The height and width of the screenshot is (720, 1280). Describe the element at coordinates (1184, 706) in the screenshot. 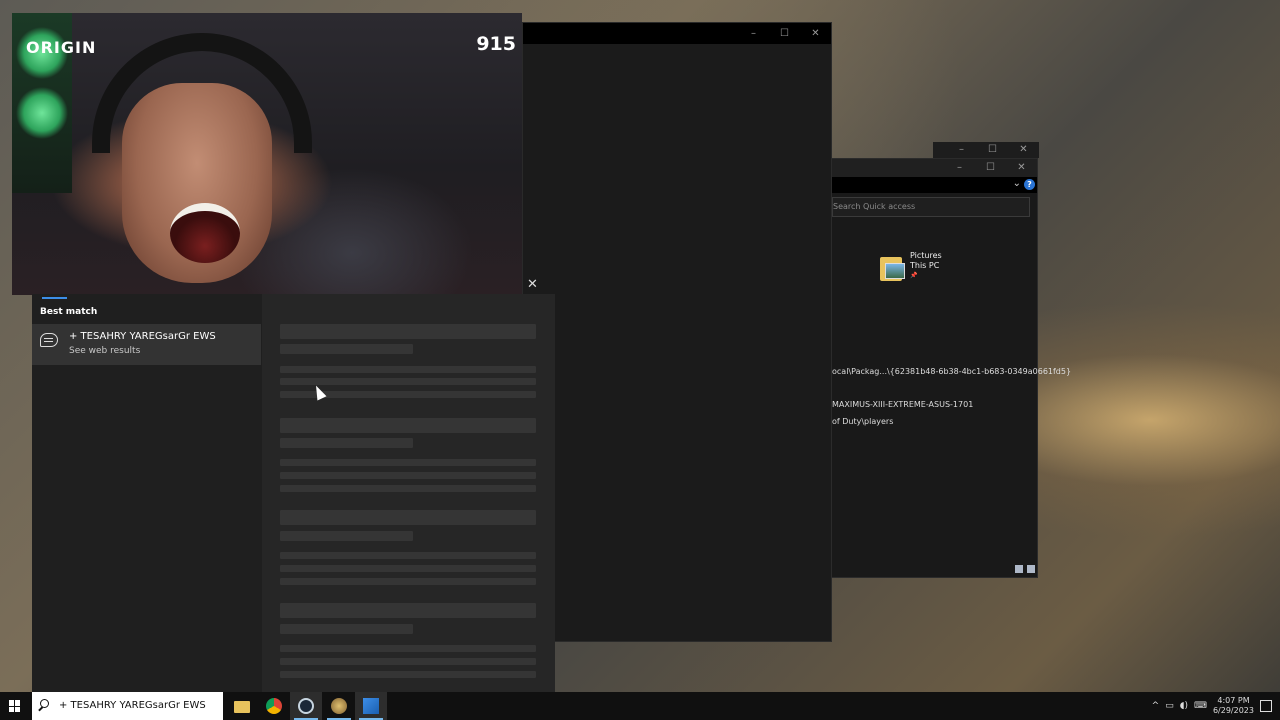

I see `volume-icon: ◖)` at that location.